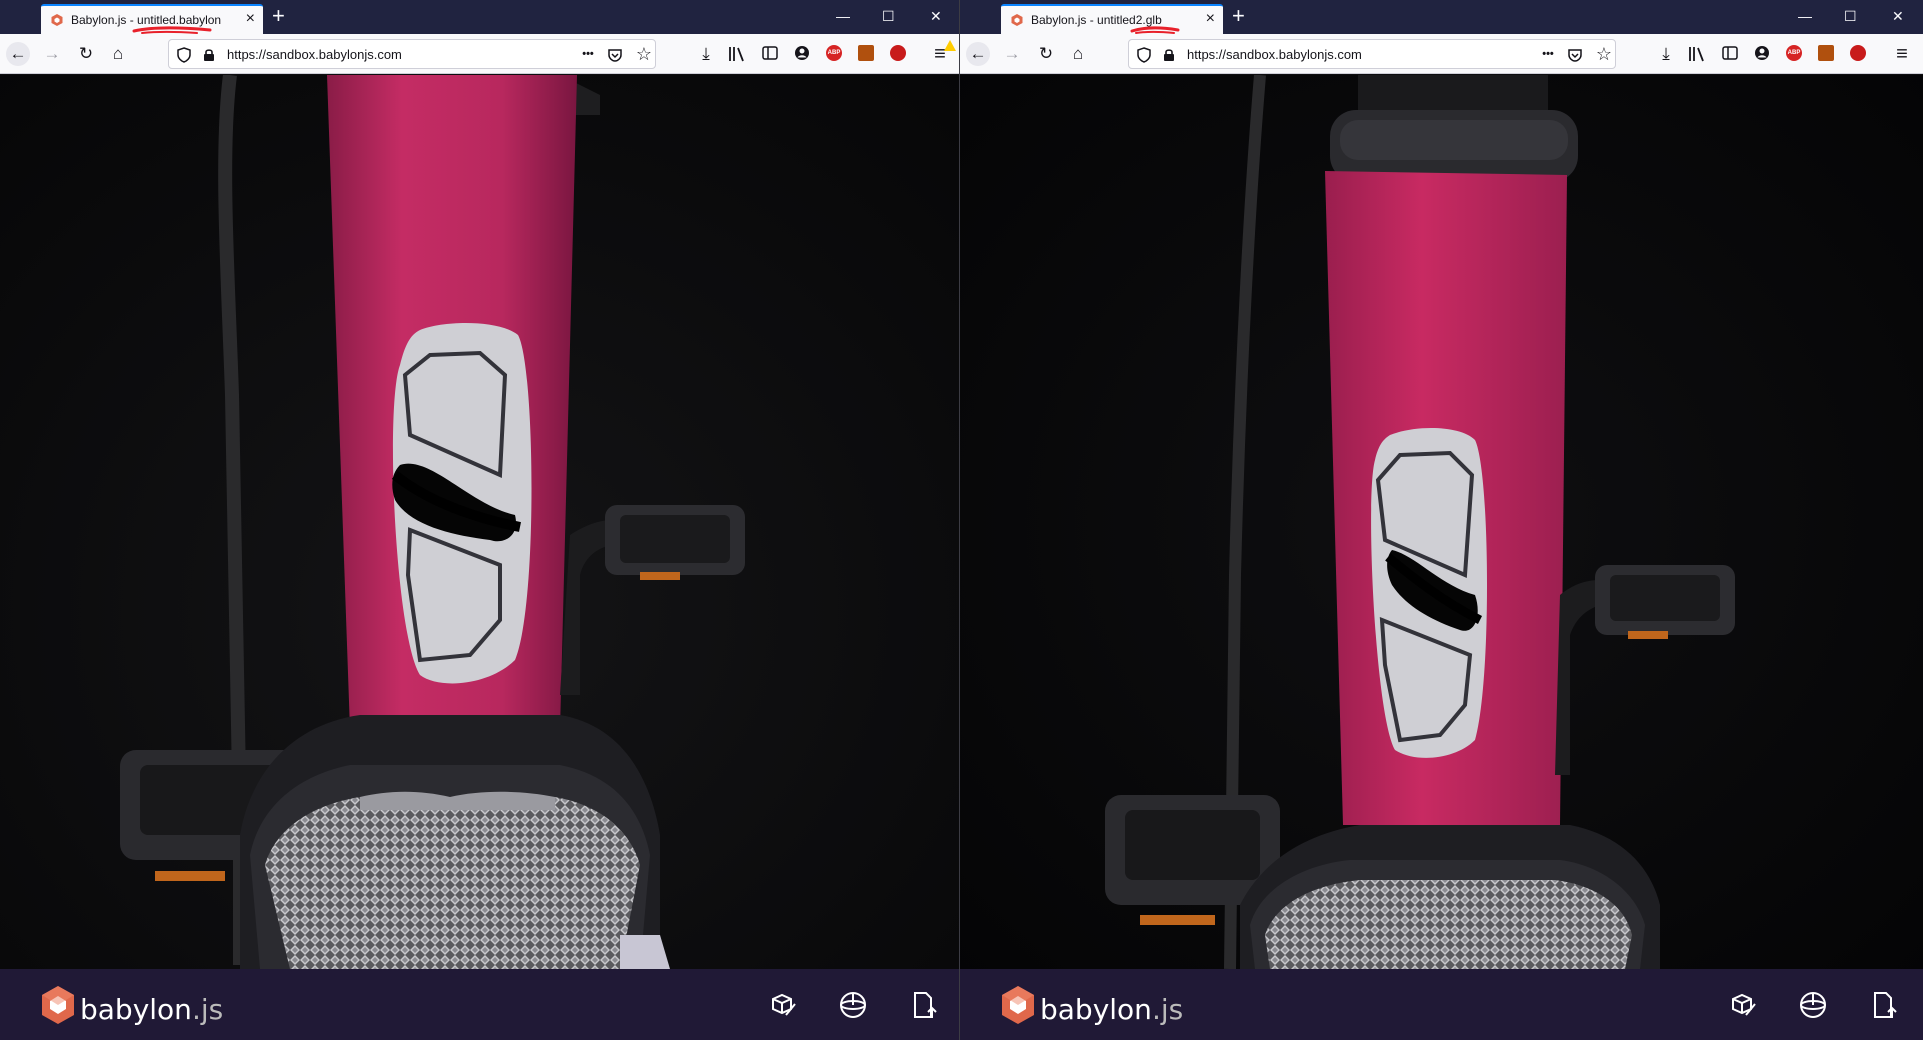 The height and width of the screenshot is (1040, 1923). Describe the element at coordinates (1441, 17) in the screenshot. I see `tab-strip: Babylon.js - untitled2.glb × + — ☐ ✕` at that location.